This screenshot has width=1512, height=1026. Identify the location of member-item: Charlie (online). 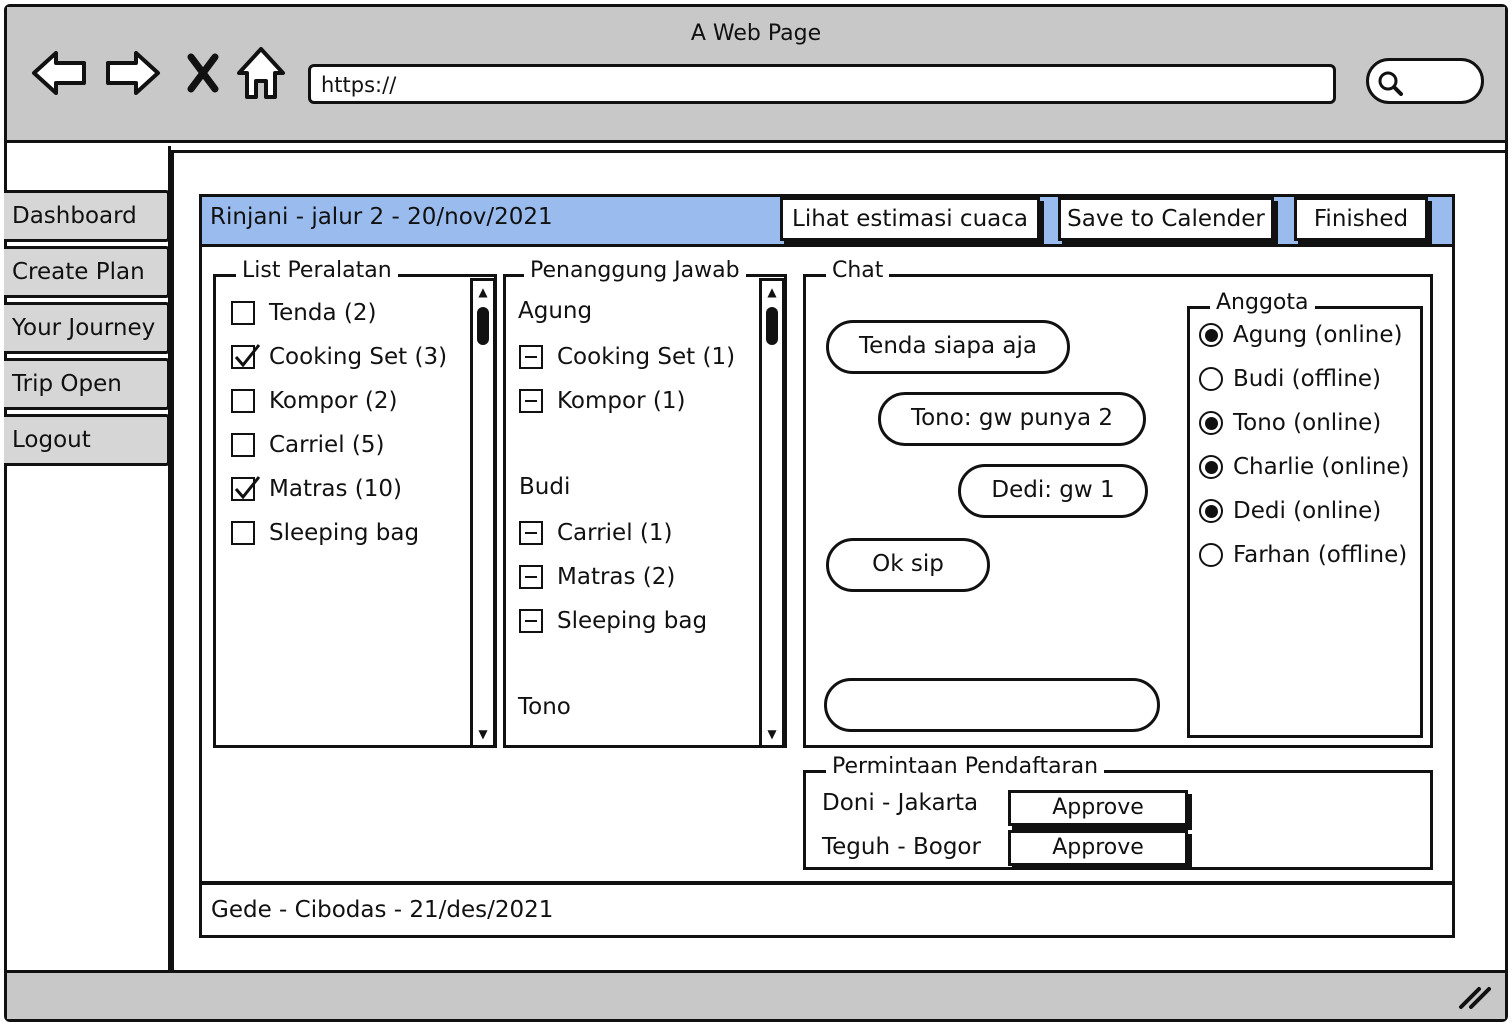
(1304, 467).